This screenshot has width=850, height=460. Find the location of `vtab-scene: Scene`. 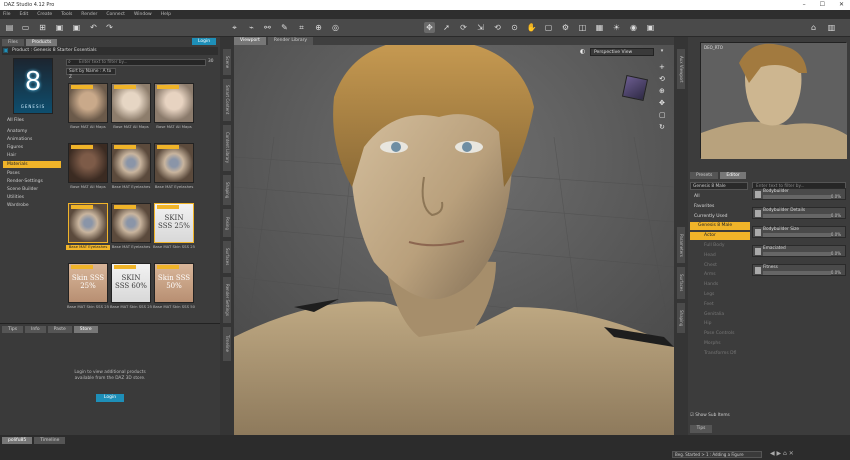

vtab-scene: Scene is located at coordinates (227, 62).